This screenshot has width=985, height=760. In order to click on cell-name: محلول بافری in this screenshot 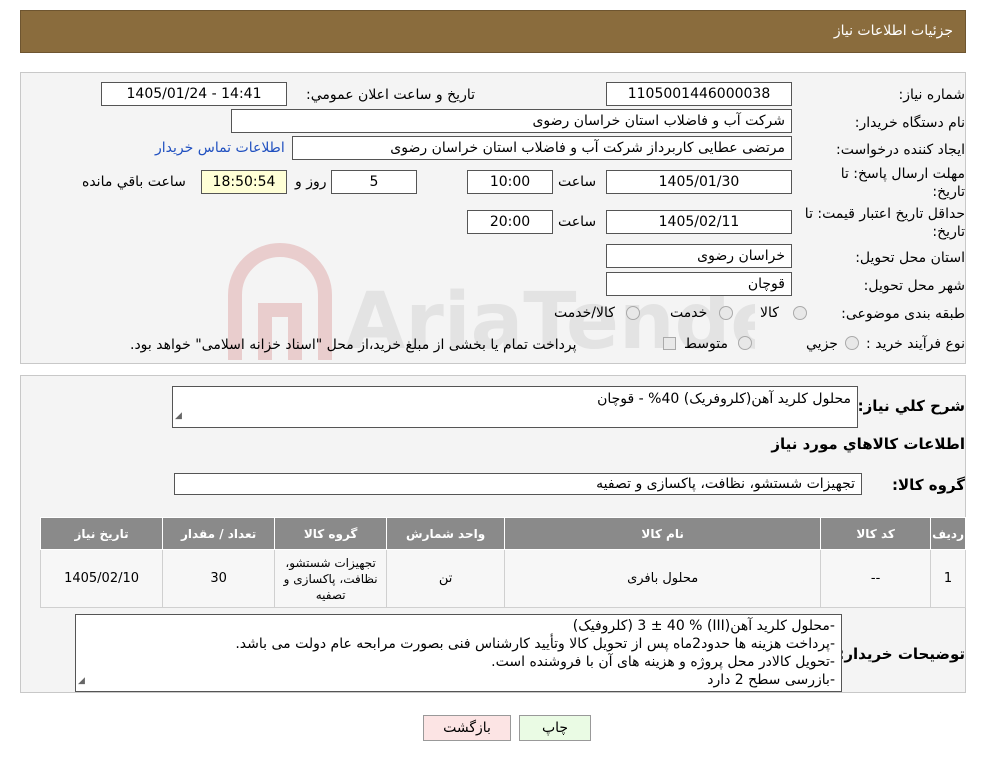, I will do `click(663, 578)`.